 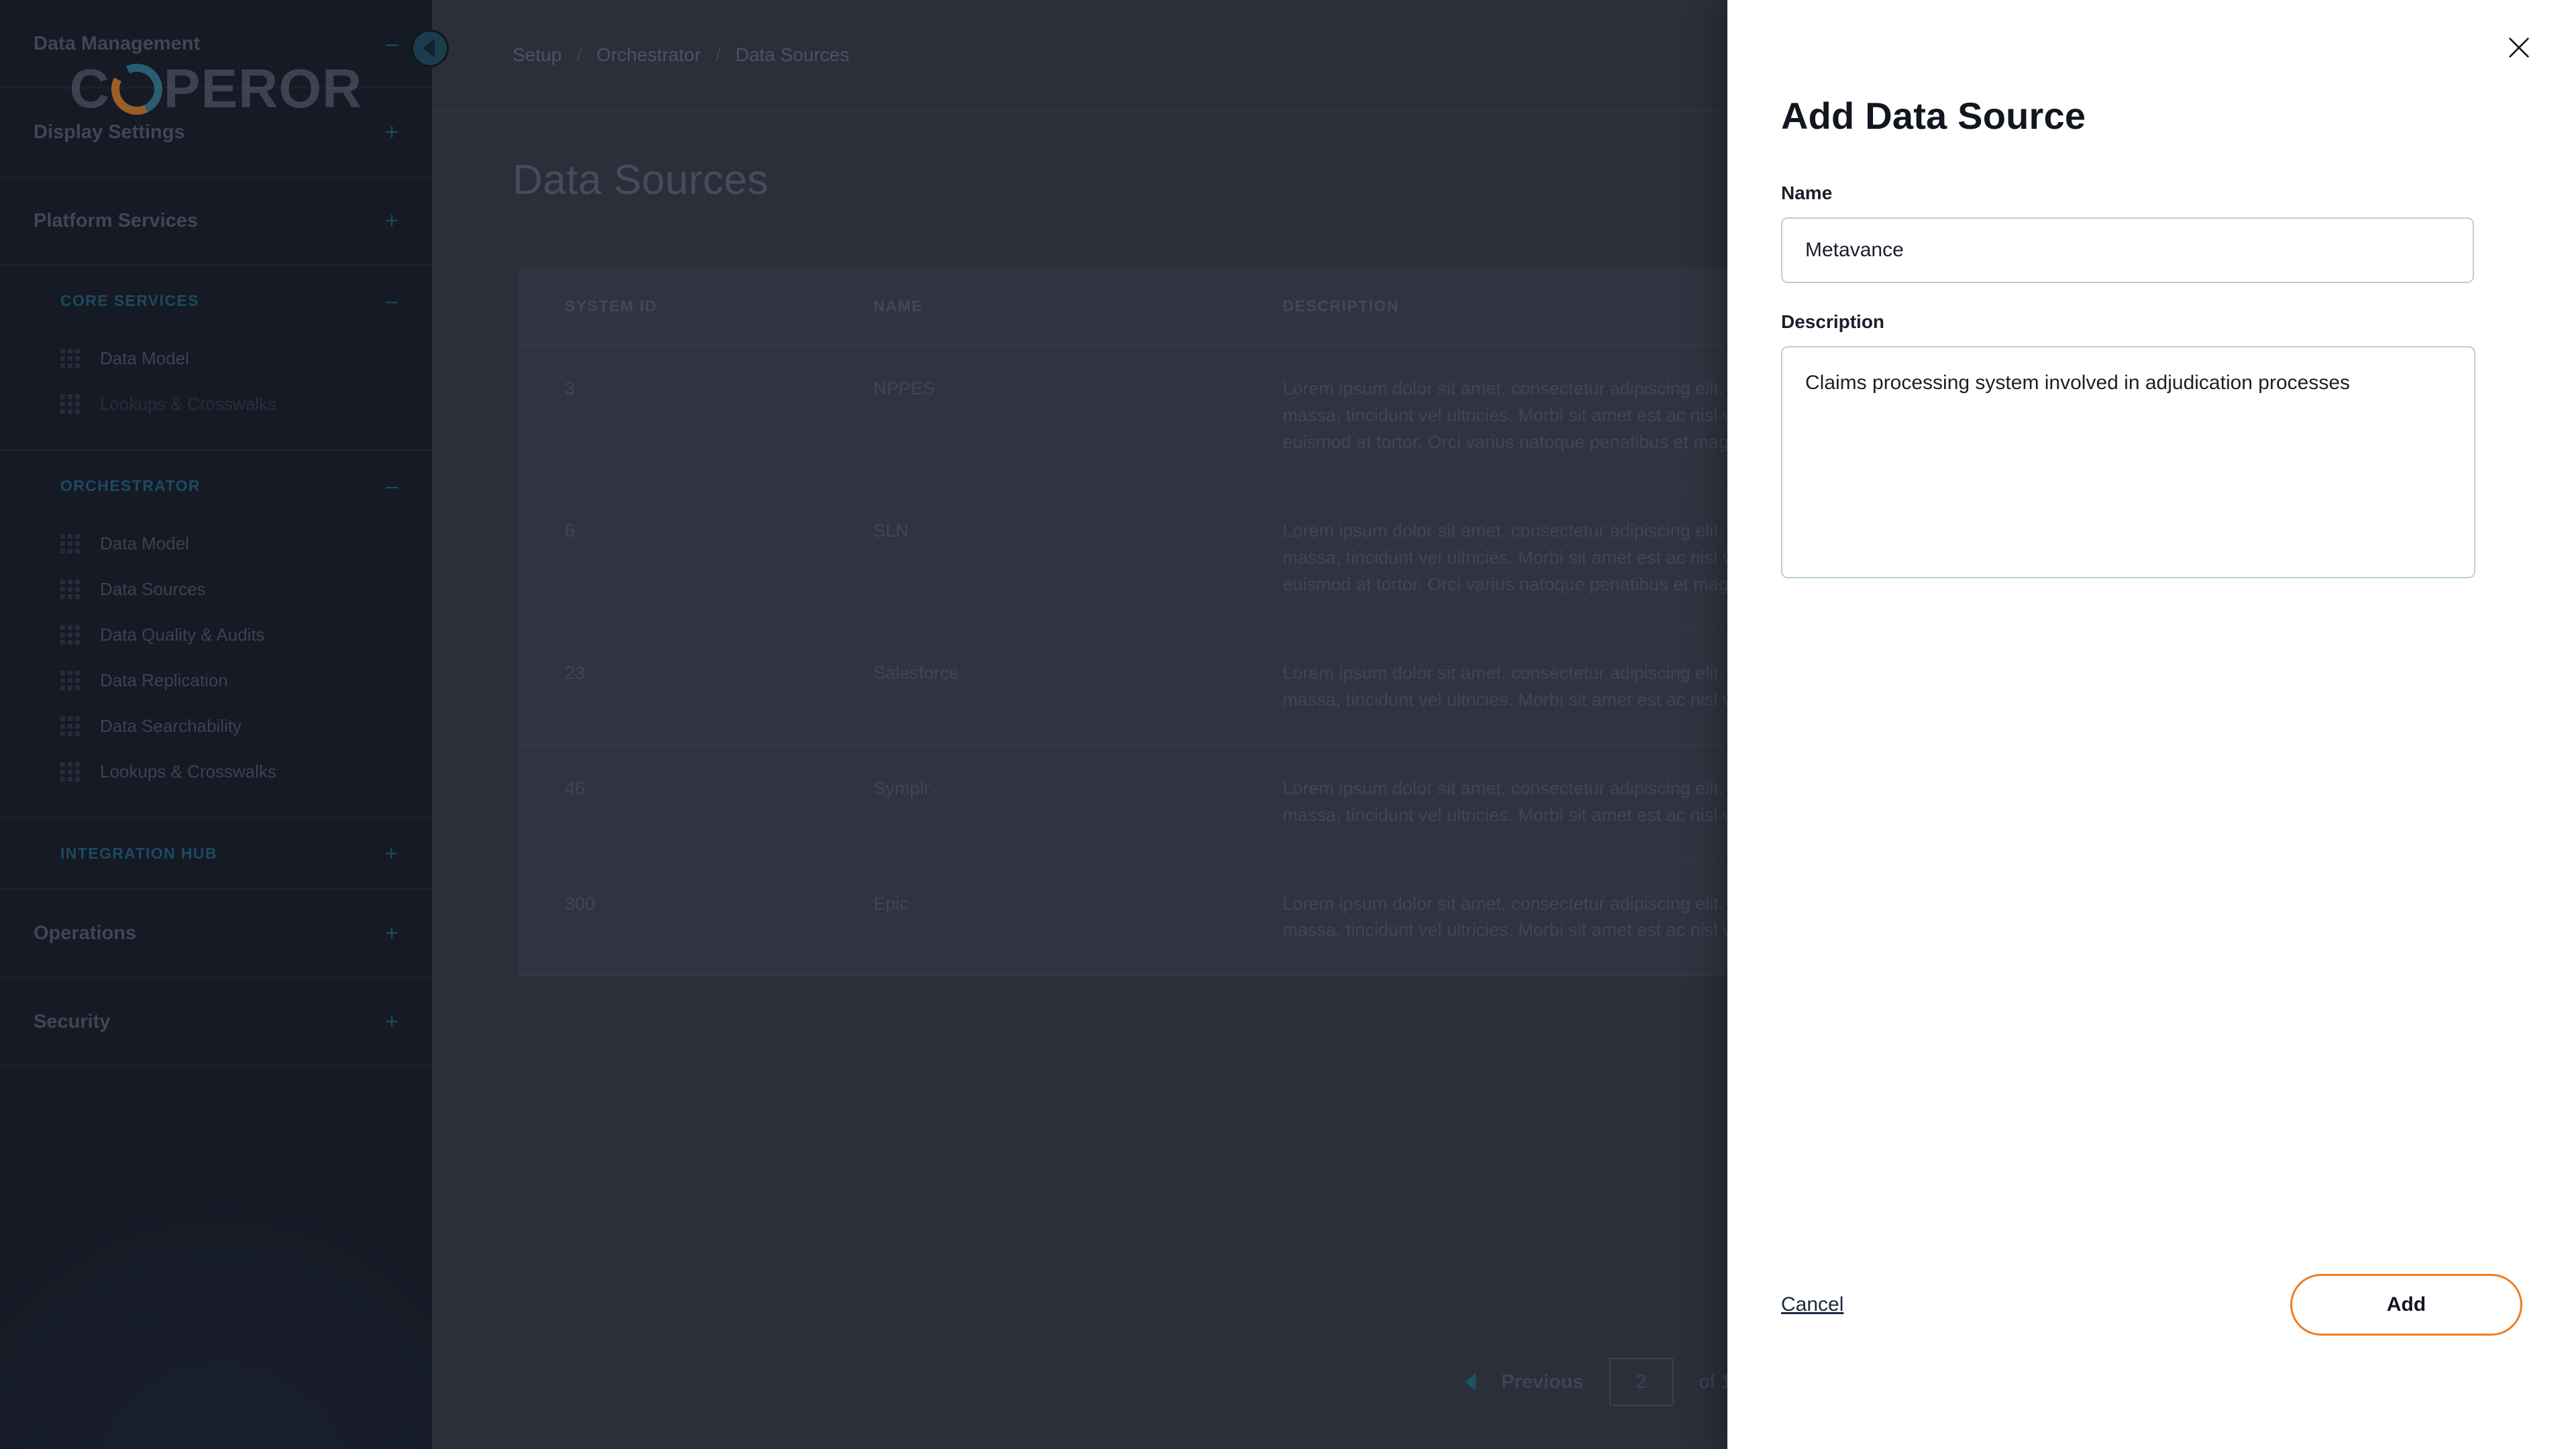 What do you see at coordinates (117, 43) in the screenshot?
I see `sidebar-group-label: Data Management` at bounding box center [117, 43].